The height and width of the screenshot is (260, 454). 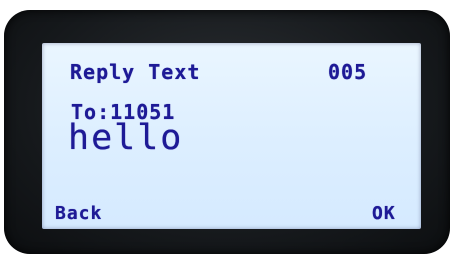 What do you see at coordinates (135, 72) in the screenshot?
I see `screen-title: Reply Text` at bounding box center [135, 72].